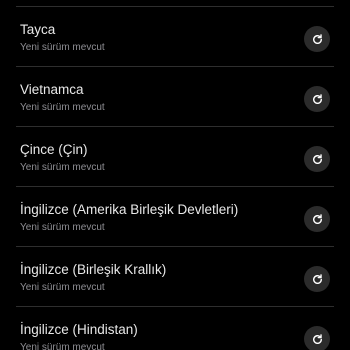 The height and width of the screenshot is (350, 350). What do you see at coordinates (79, 329) in the screenshot?
I see `language-name: İngilizce (Hindistan)` at bounding box center [79, 329].